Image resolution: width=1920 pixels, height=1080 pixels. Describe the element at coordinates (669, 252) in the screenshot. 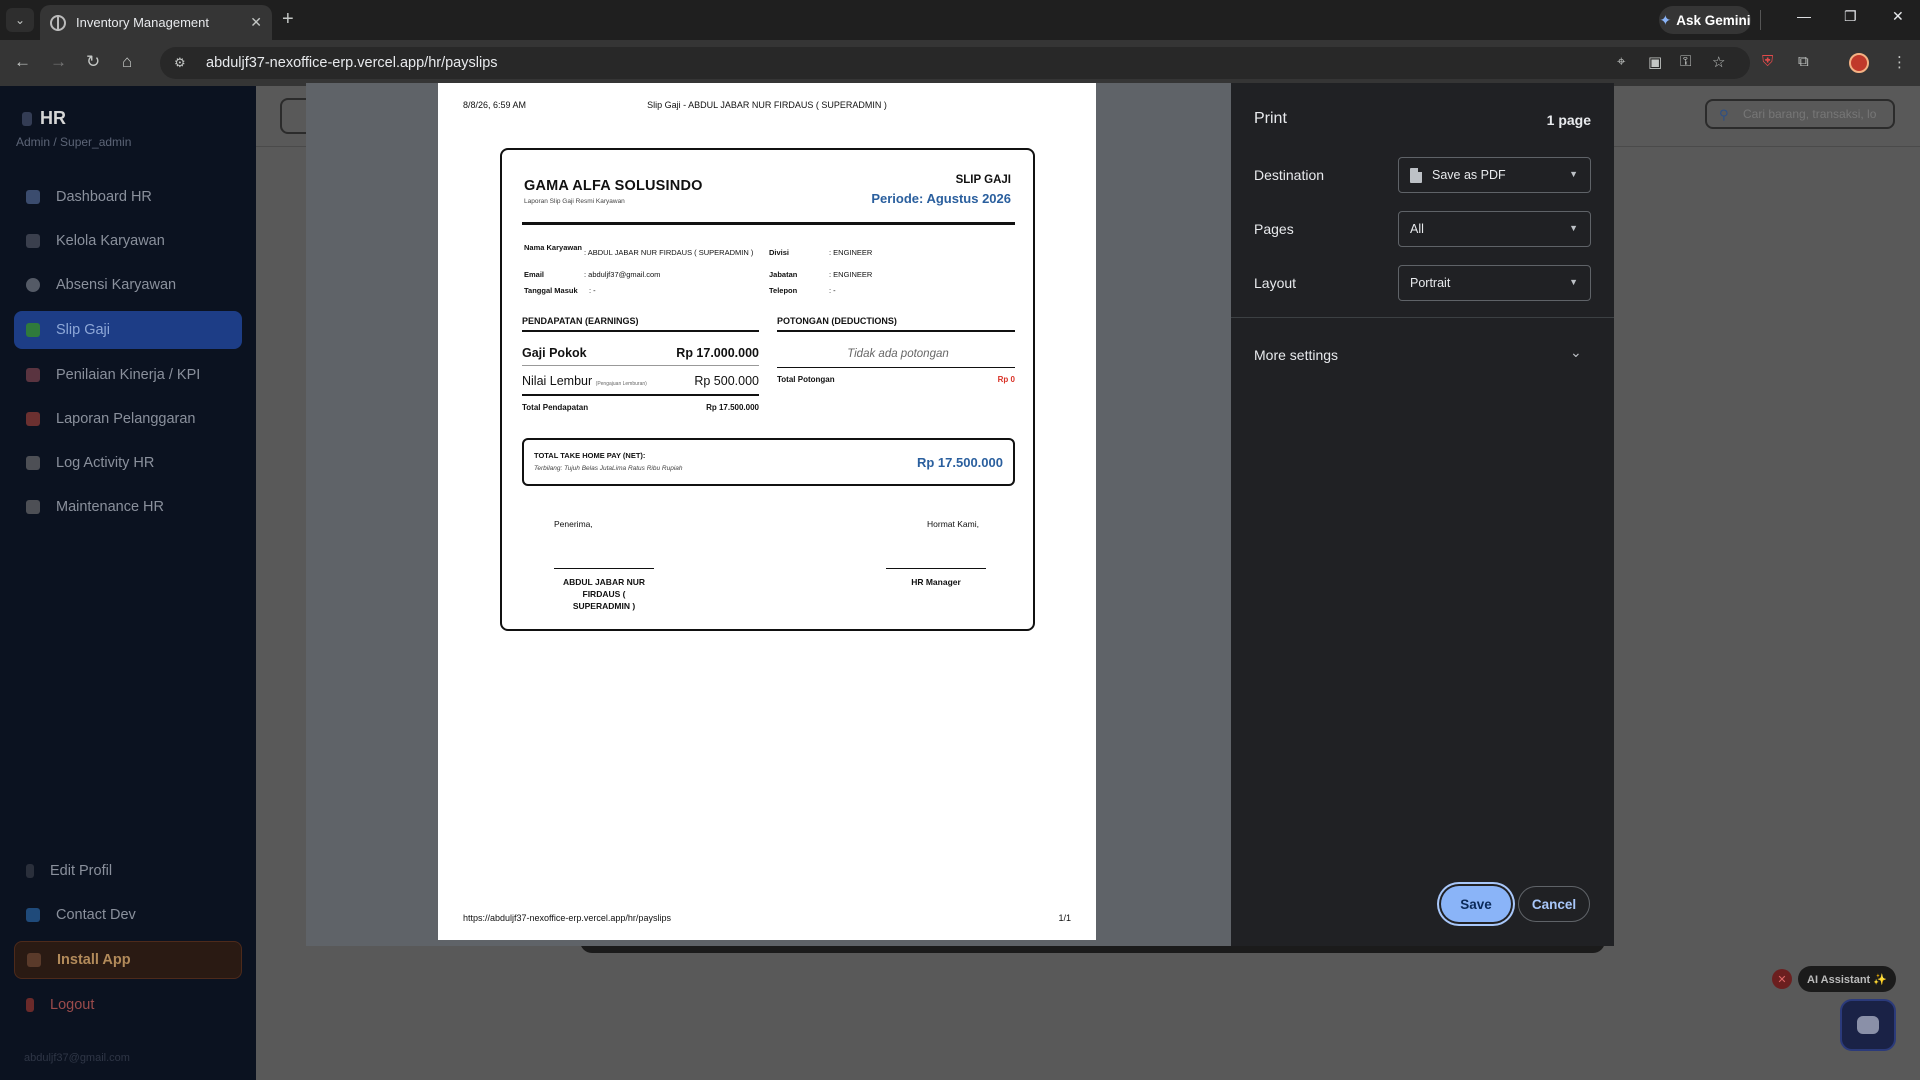

I see `name-value: : ABDUL JABAR NUR FIRDAUS ( SUPERADMIN )` at that location.